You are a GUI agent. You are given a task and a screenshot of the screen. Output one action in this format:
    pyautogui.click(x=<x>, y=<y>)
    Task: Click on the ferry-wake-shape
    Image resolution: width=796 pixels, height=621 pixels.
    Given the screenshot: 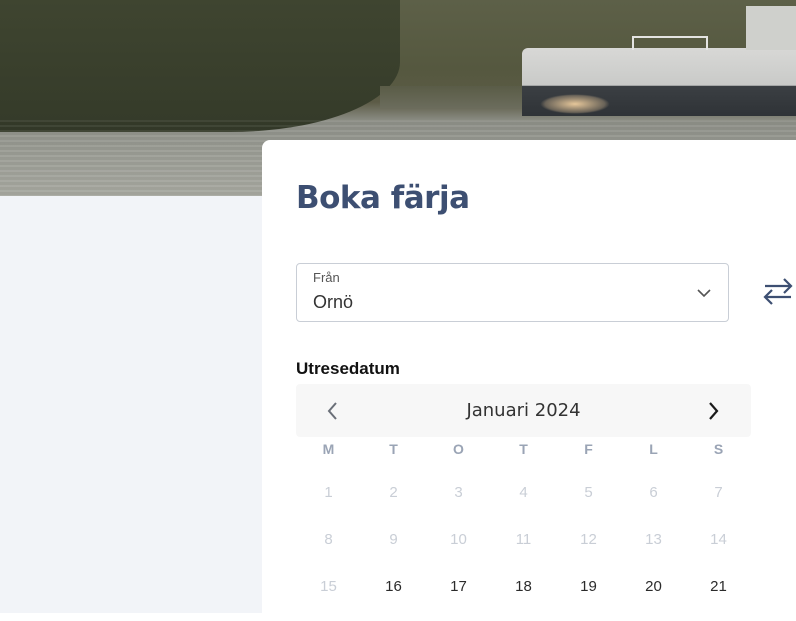 What is the action you would take?
    pyautogui.click(x=575, y=104)
    